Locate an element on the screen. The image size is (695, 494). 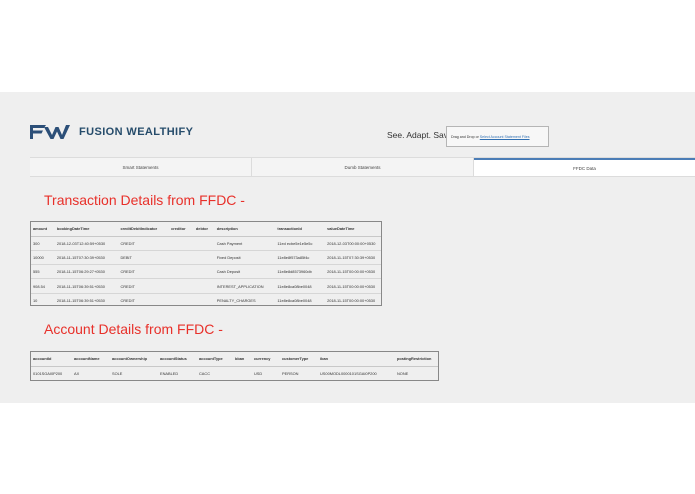
table-cell: 555 is located at coordinates (43, 272).